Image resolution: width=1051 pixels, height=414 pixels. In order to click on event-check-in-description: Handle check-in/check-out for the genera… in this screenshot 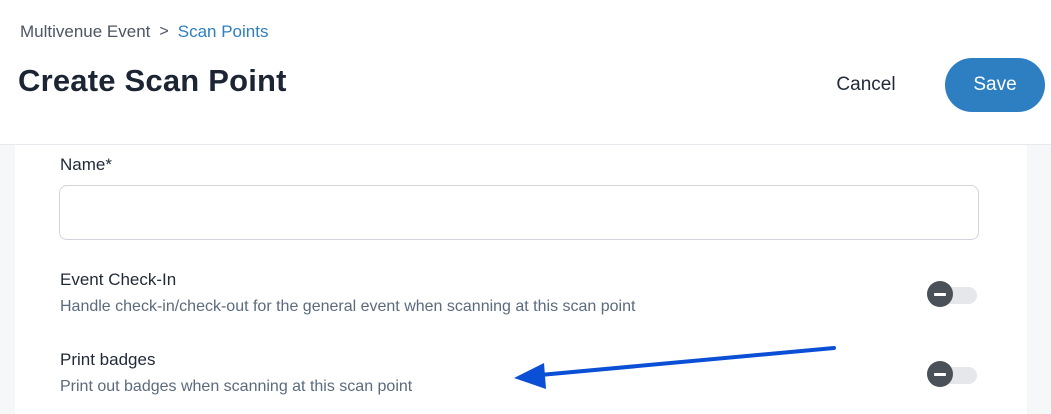, I will do `click(348, 306)`.